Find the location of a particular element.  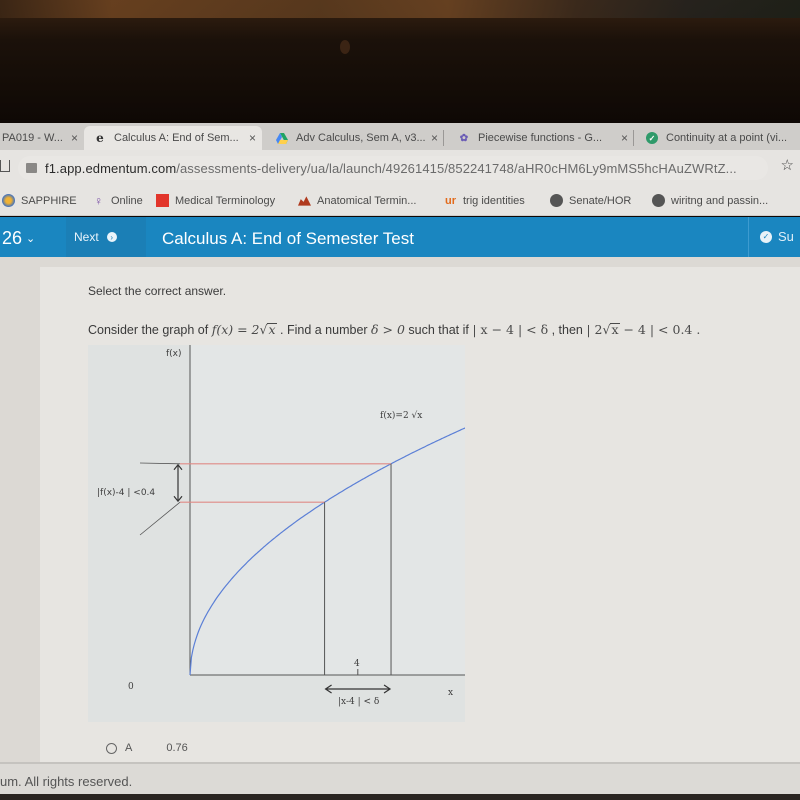

ur-icon: ur is located at coordinates (450, 200).